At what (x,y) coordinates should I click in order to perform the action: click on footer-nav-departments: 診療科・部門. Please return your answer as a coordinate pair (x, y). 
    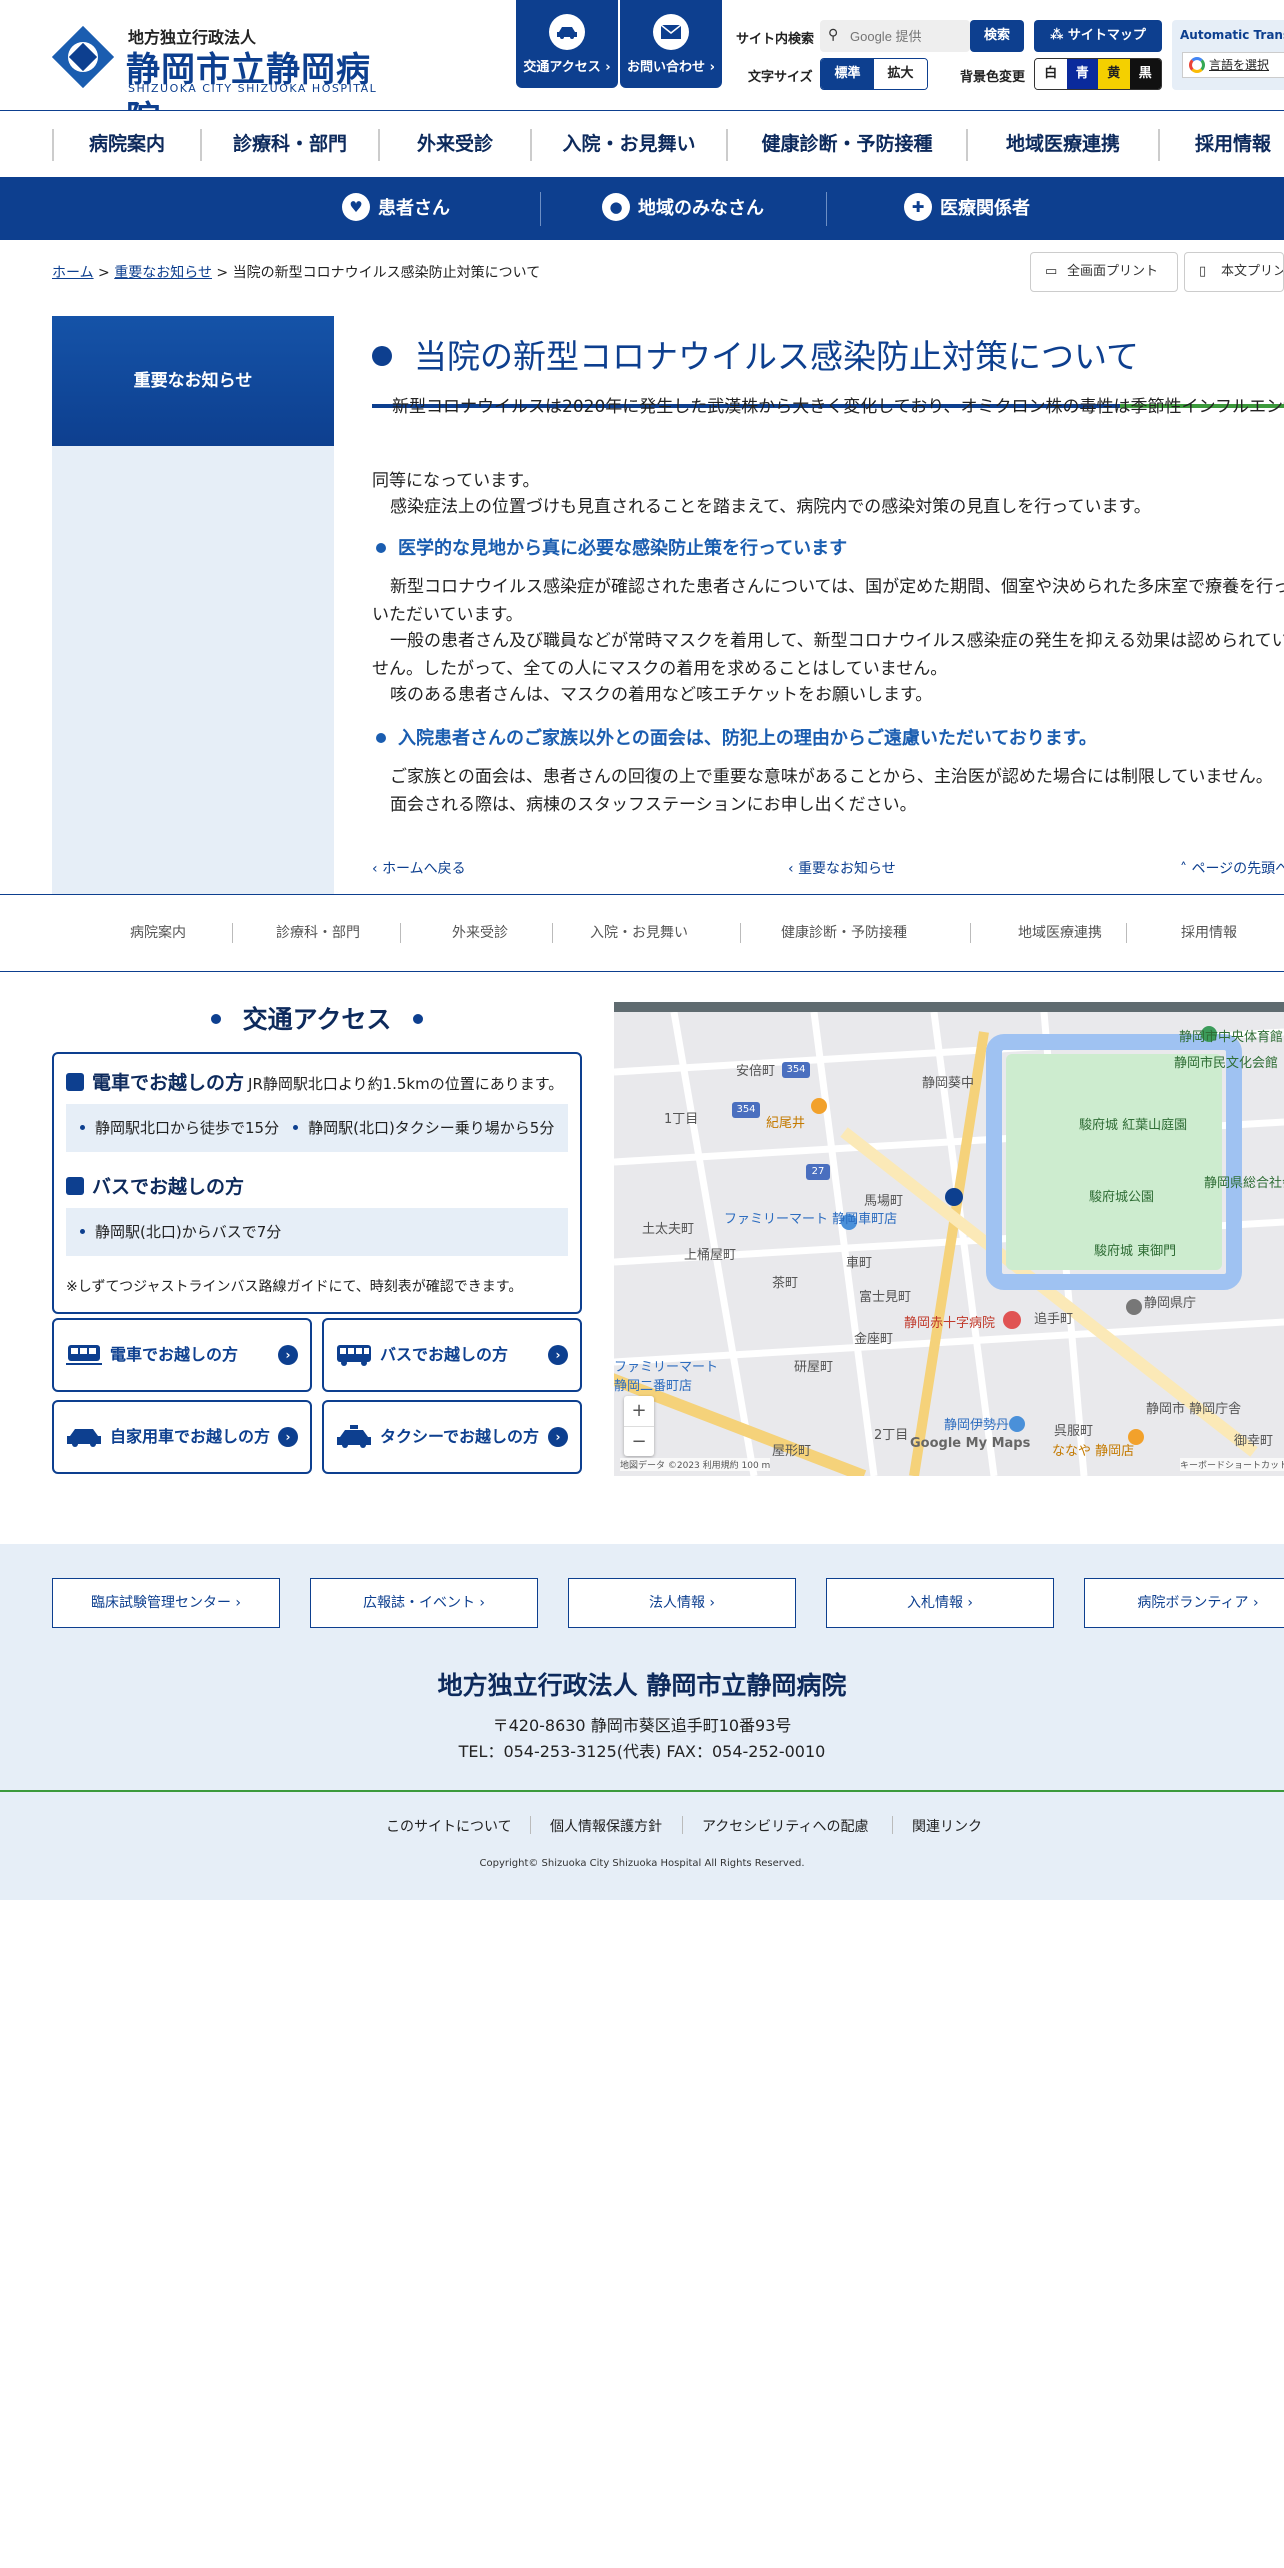
    Looking at the image, I should click on (318, 933).